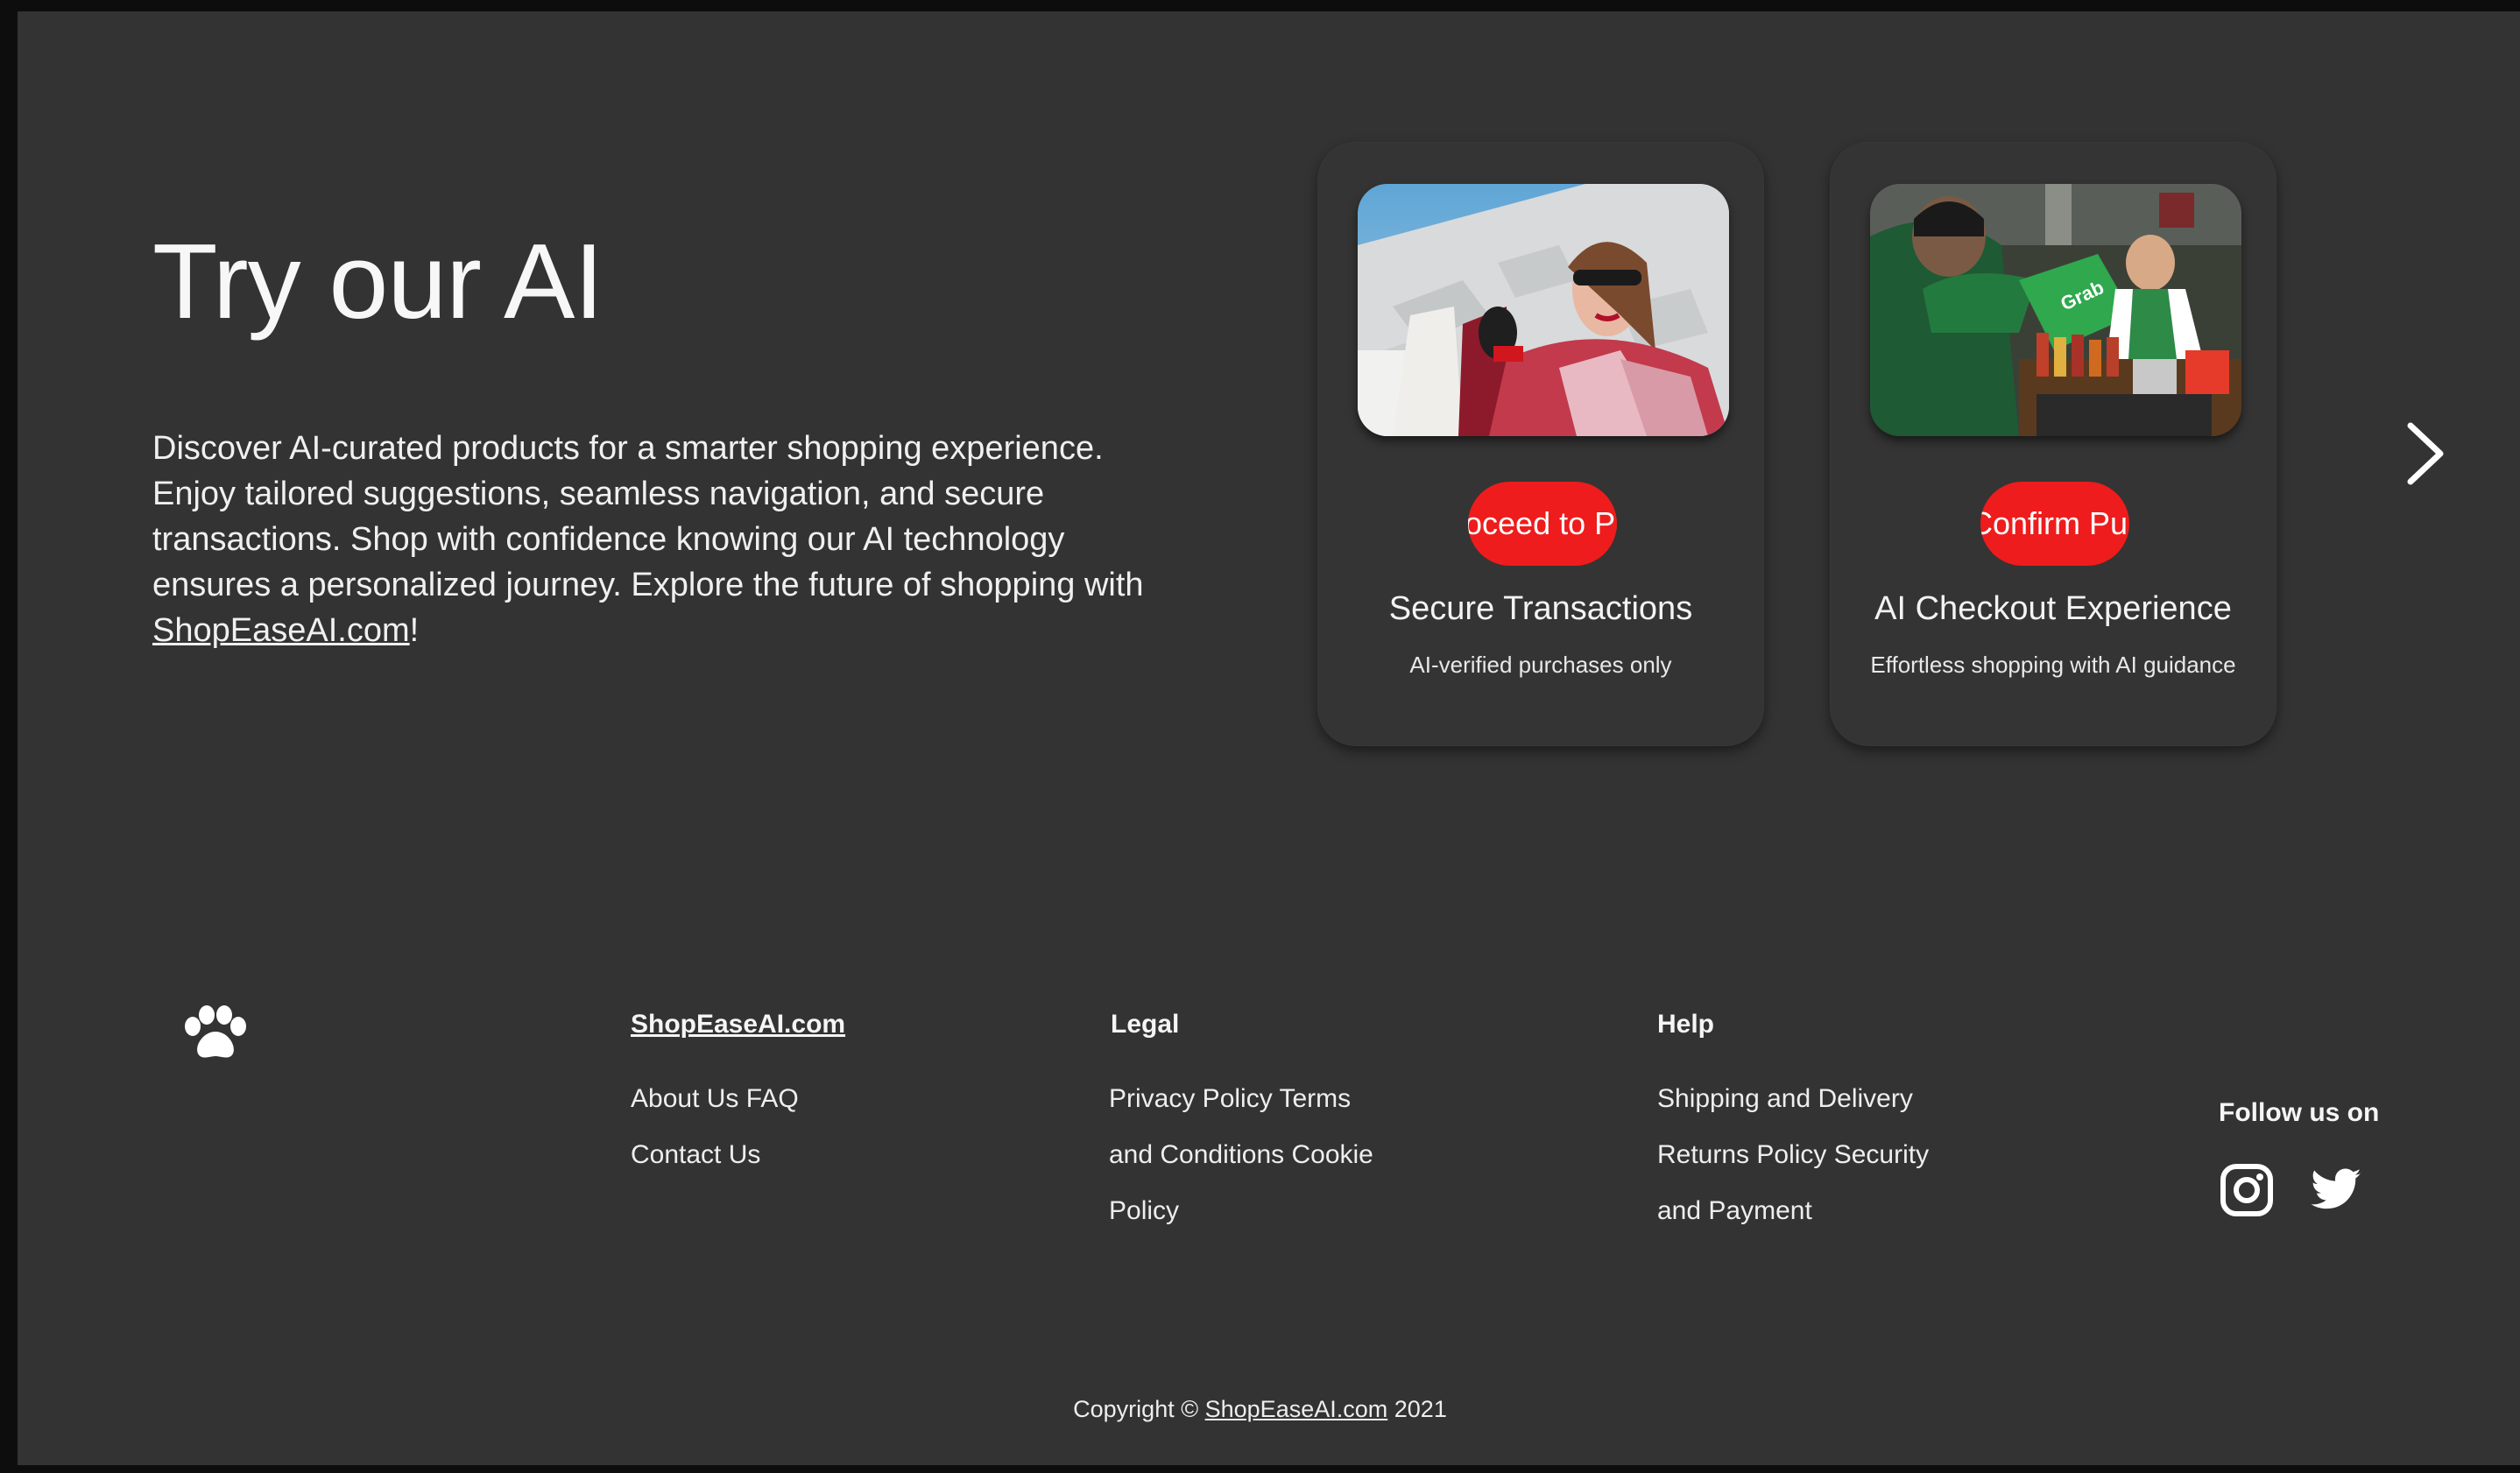  What do you see at coordinates (1540, 608) in the screenshot?
I see `card-title: Secure Transactions` at bounding box center [1540, 608].